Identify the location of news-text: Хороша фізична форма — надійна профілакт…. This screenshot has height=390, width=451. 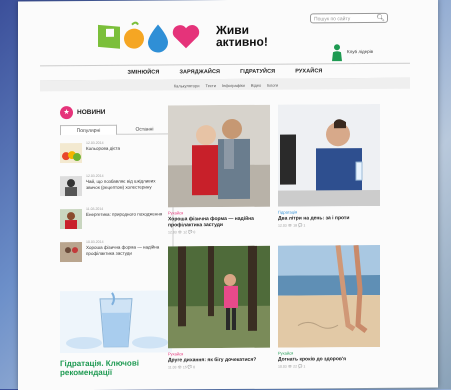
(123, 250).